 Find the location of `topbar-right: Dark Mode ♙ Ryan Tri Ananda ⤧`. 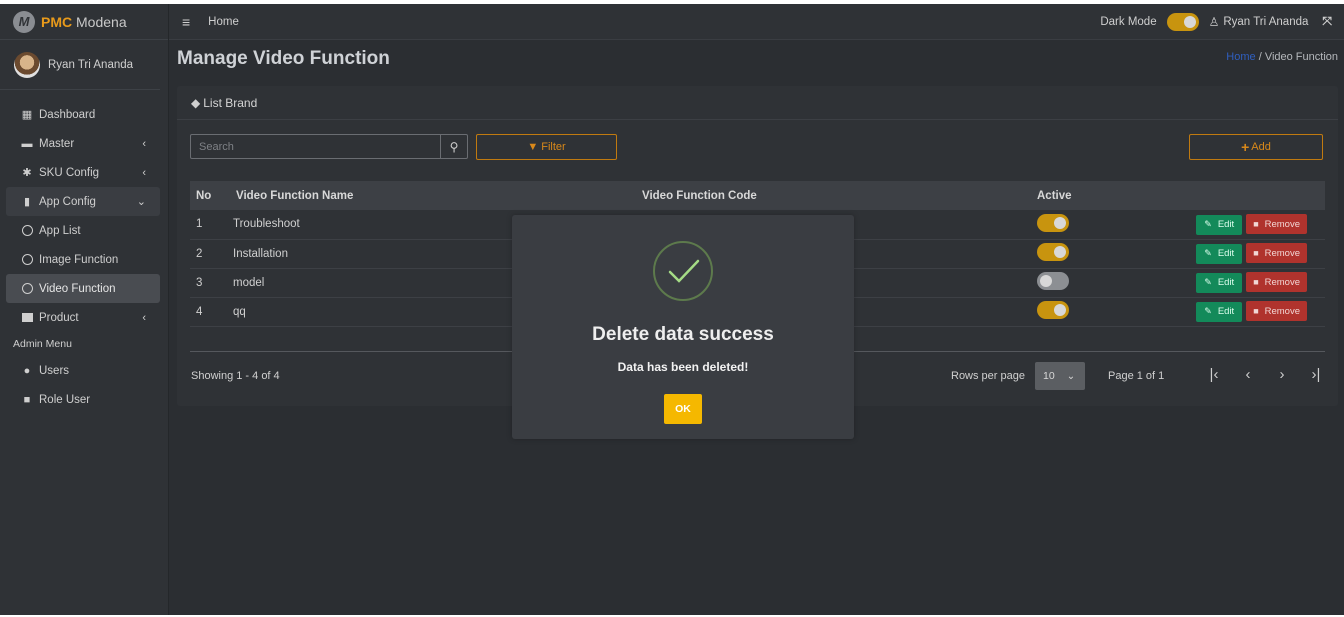

topbar-right: Dark Mode ♙ Ryan Tri Ananda ⤧ is located at coordinates (1222, 21).